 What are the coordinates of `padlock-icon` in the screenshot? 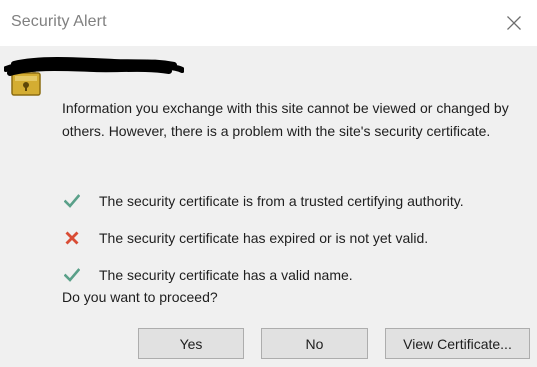 It's located at (94, 76).